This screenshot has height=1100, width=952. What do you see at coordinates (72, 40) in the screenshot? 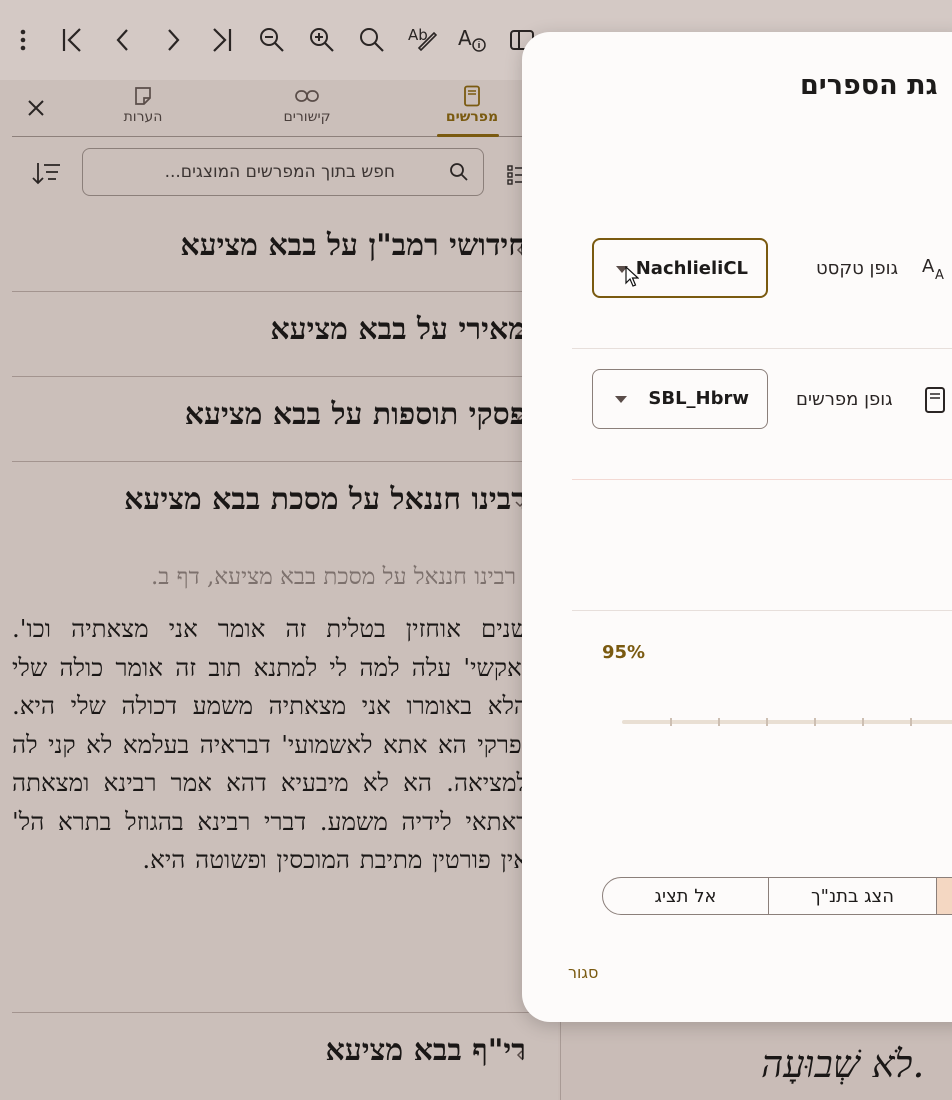
I see `first-page-icon` at bounding box center [72, 40].